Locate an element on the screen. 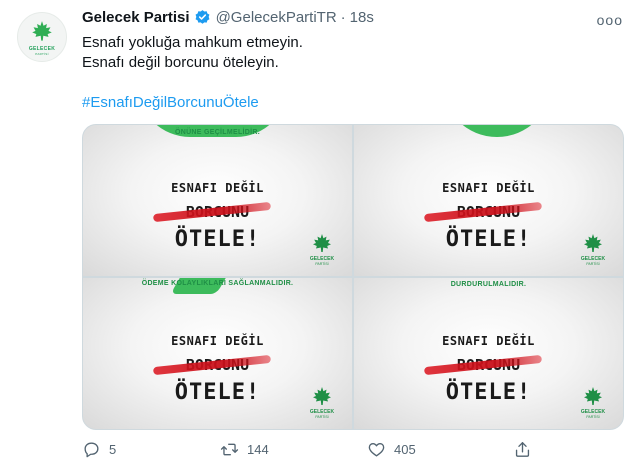 This screenshot has height=470, width=640. retweet-button: 144 is located at coordinates (244, 449).